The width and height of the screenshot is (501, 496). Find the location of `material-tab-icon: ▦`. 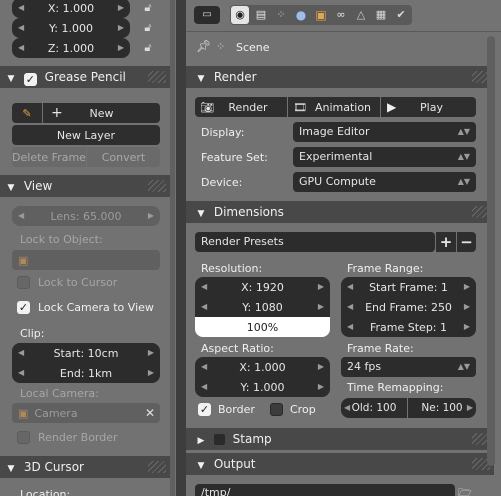

material-tab-icon: ▦ is located at coordinates (381, 15).